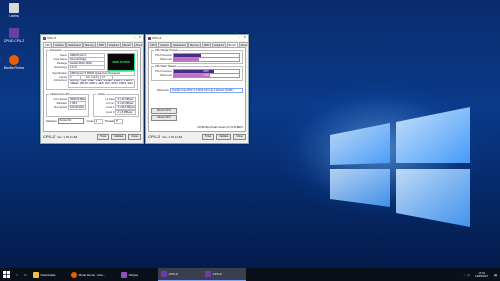 The image size is (500, 281). I want to click on bench-actions: Bench CPU Stress CPU, so click(164, 114).